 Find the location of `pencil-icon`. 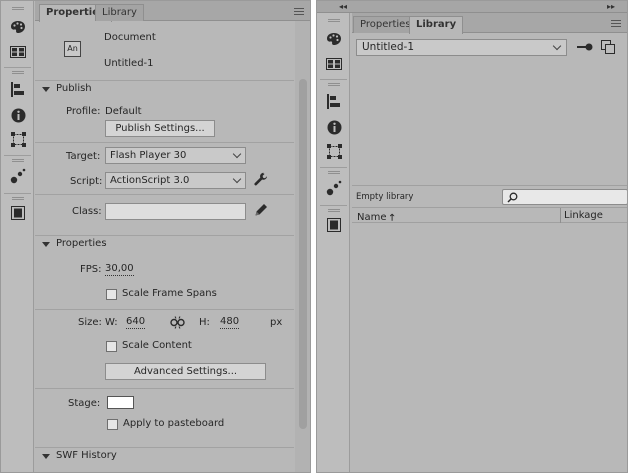

pencil-icon is located at coordinates (261, 210).